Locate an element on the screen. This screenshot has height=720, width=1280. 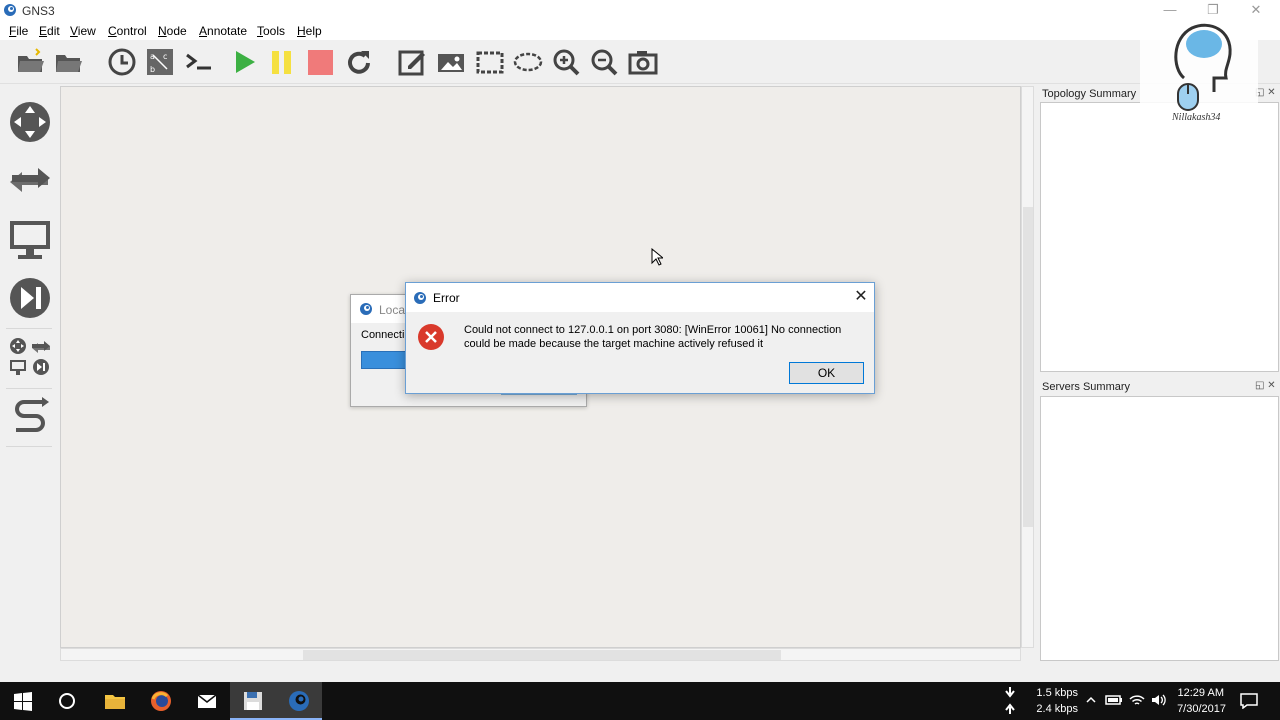
reload-icon is located at coordinates (359, 62).